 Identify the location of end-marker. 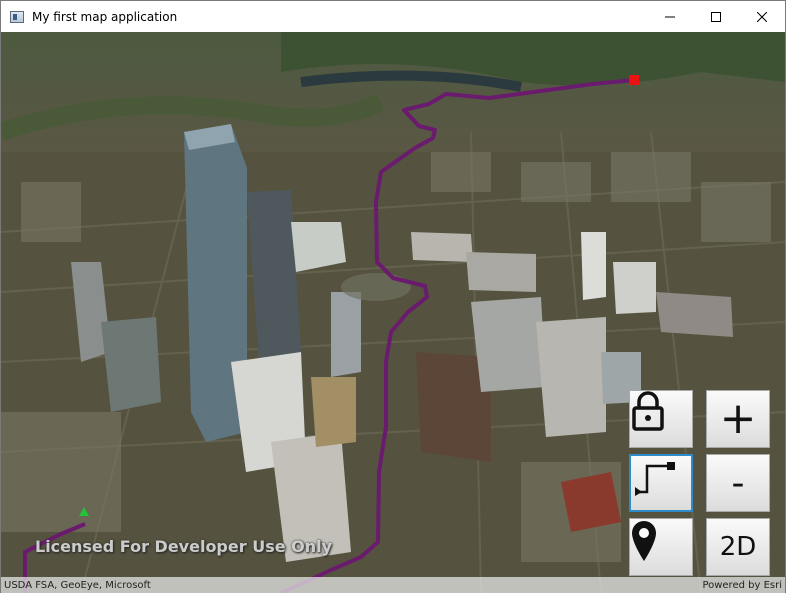
(634, 80).